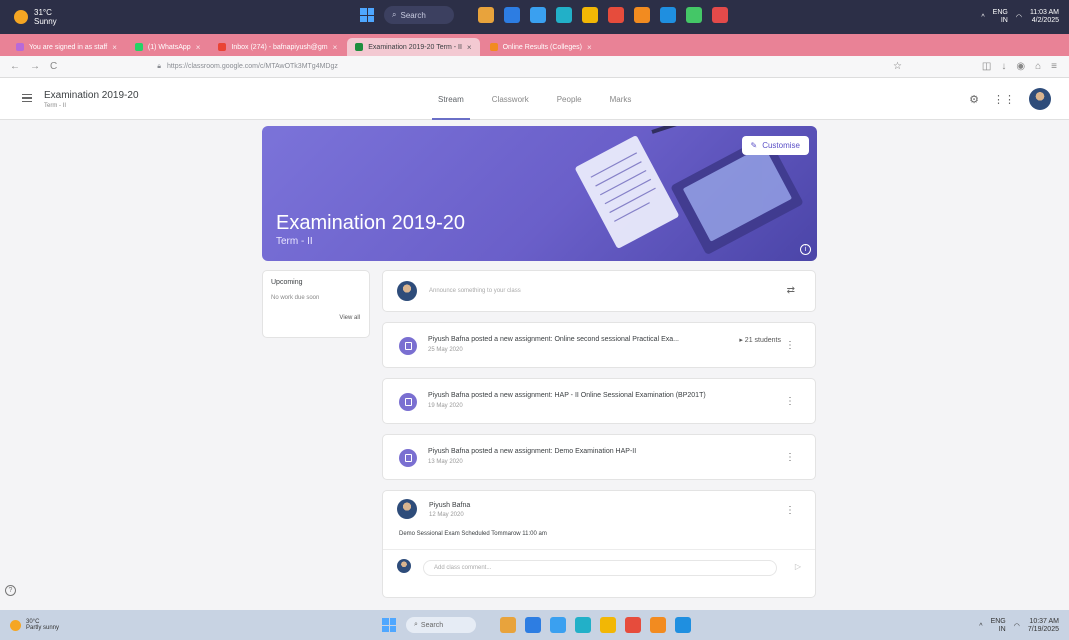  What do you see at coordinates (445, 406) in the screenshot?
I see `assignment-date: 19 May 2020` at bounding box center [445, 406].